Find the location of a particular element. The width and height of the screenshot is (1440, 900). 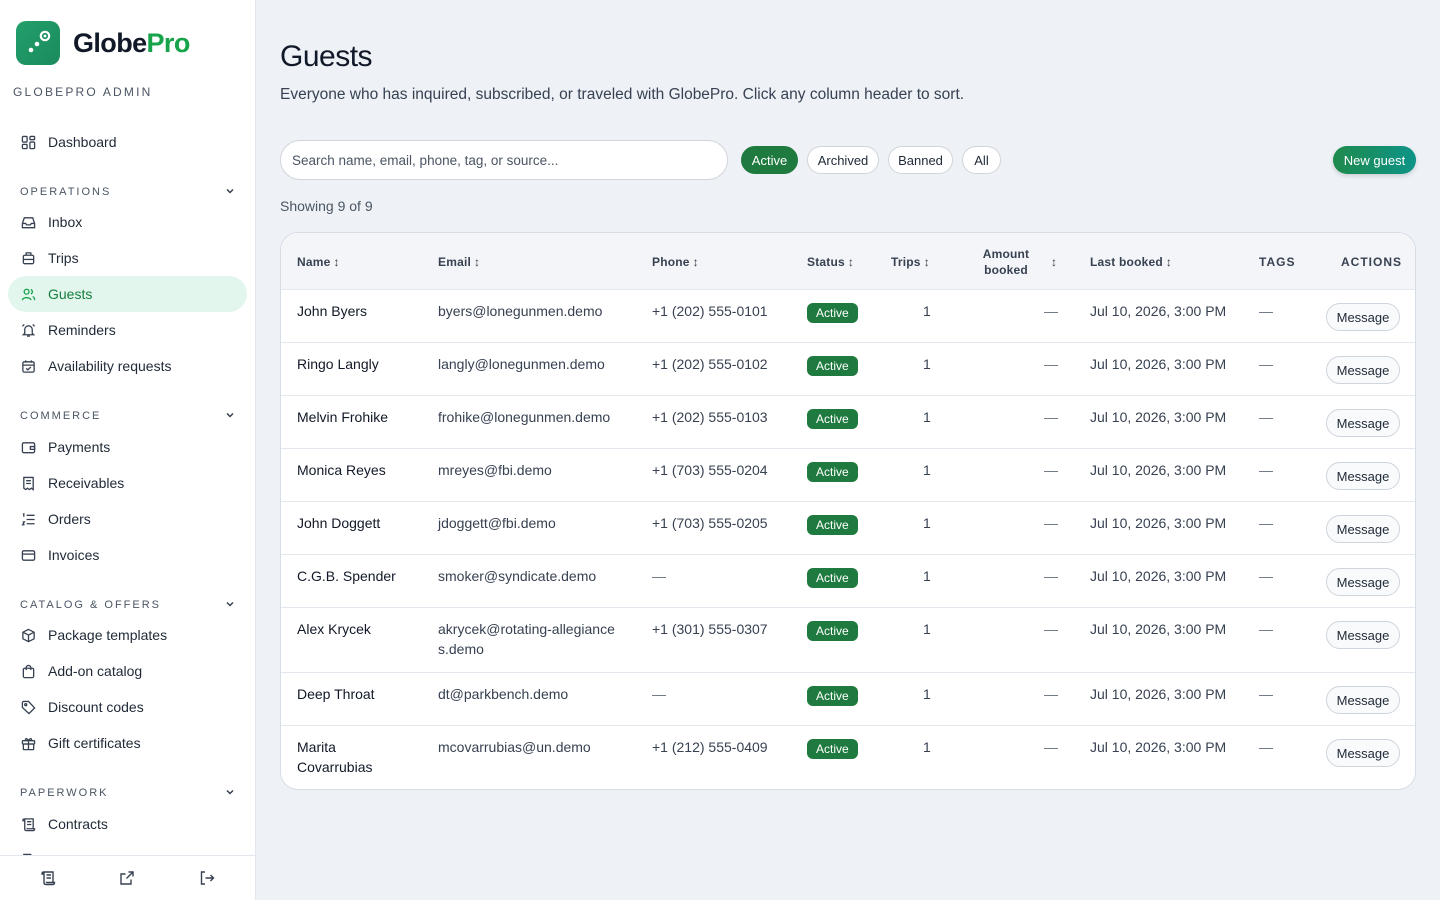

column-header-tags: TAGS is located at coordinates (1277, 261).